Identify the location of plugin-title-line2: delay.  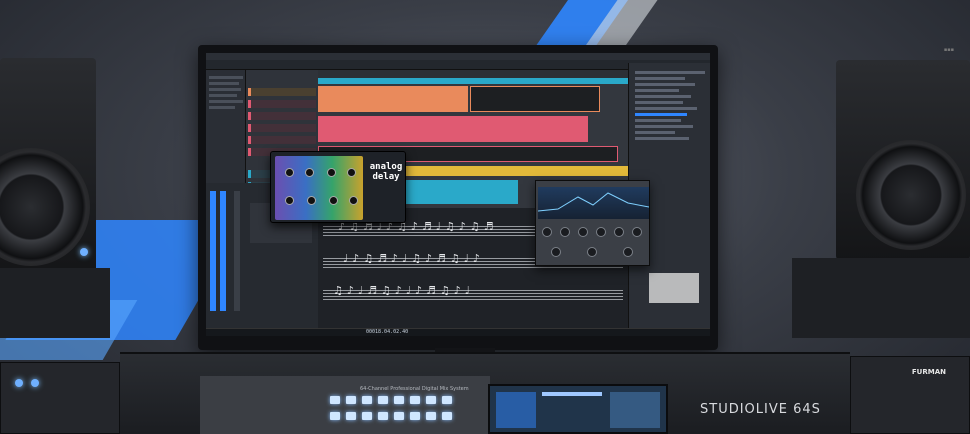
(386, 177).